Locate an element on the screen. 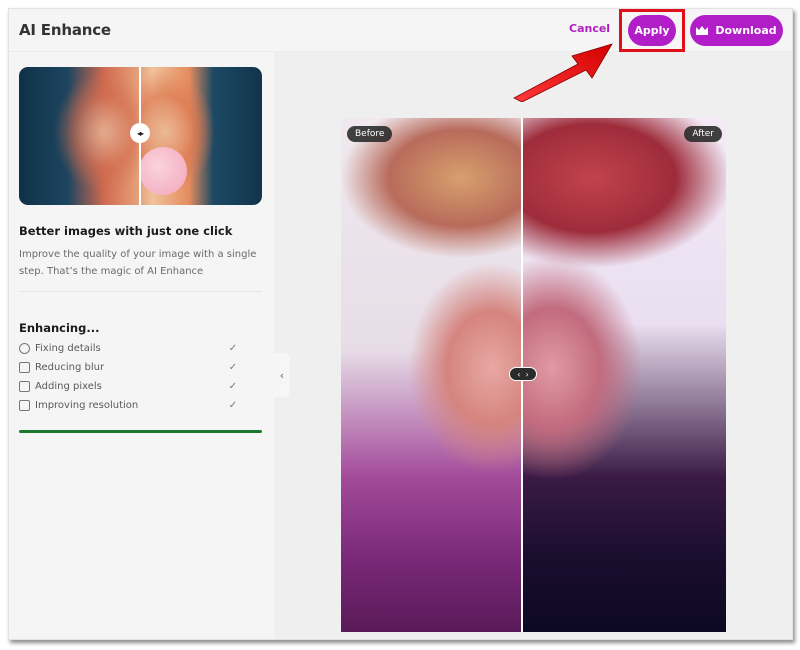  page-title: AI Enhance is located at coordinates (65, 30).